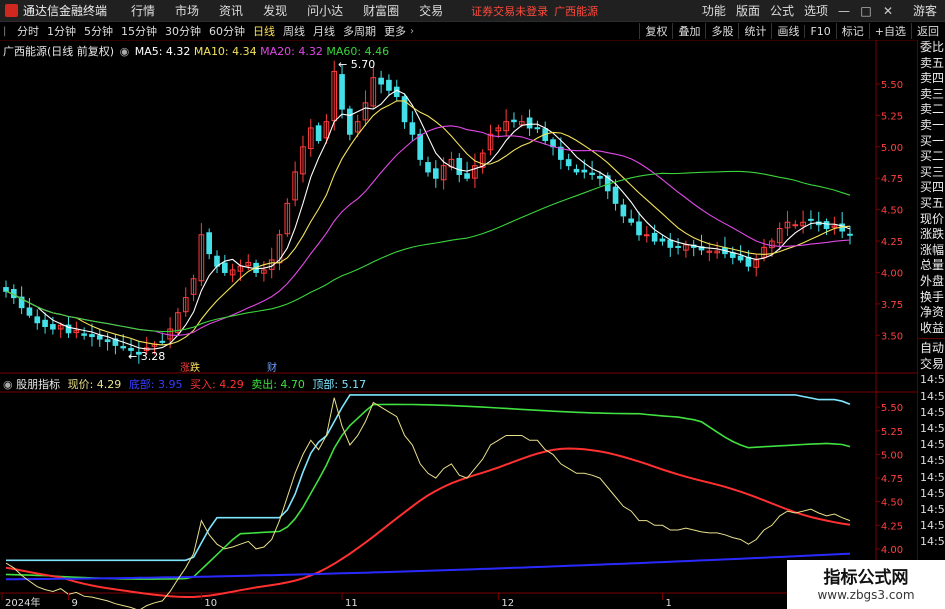 Image resolution: width=945 pixels, height=609 pixels. I want to click on side-item-1: 卖五, so click(931, 64).